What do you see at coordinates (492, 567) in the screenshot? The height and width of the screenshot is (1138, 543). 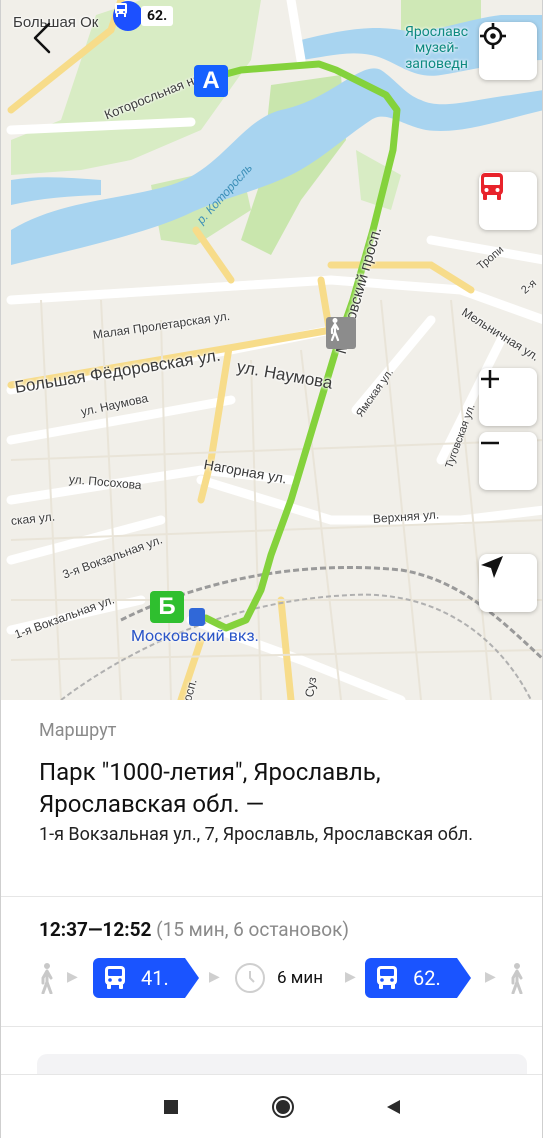 I see `navigation-arrow-icon` at bounding box center [492, 567].